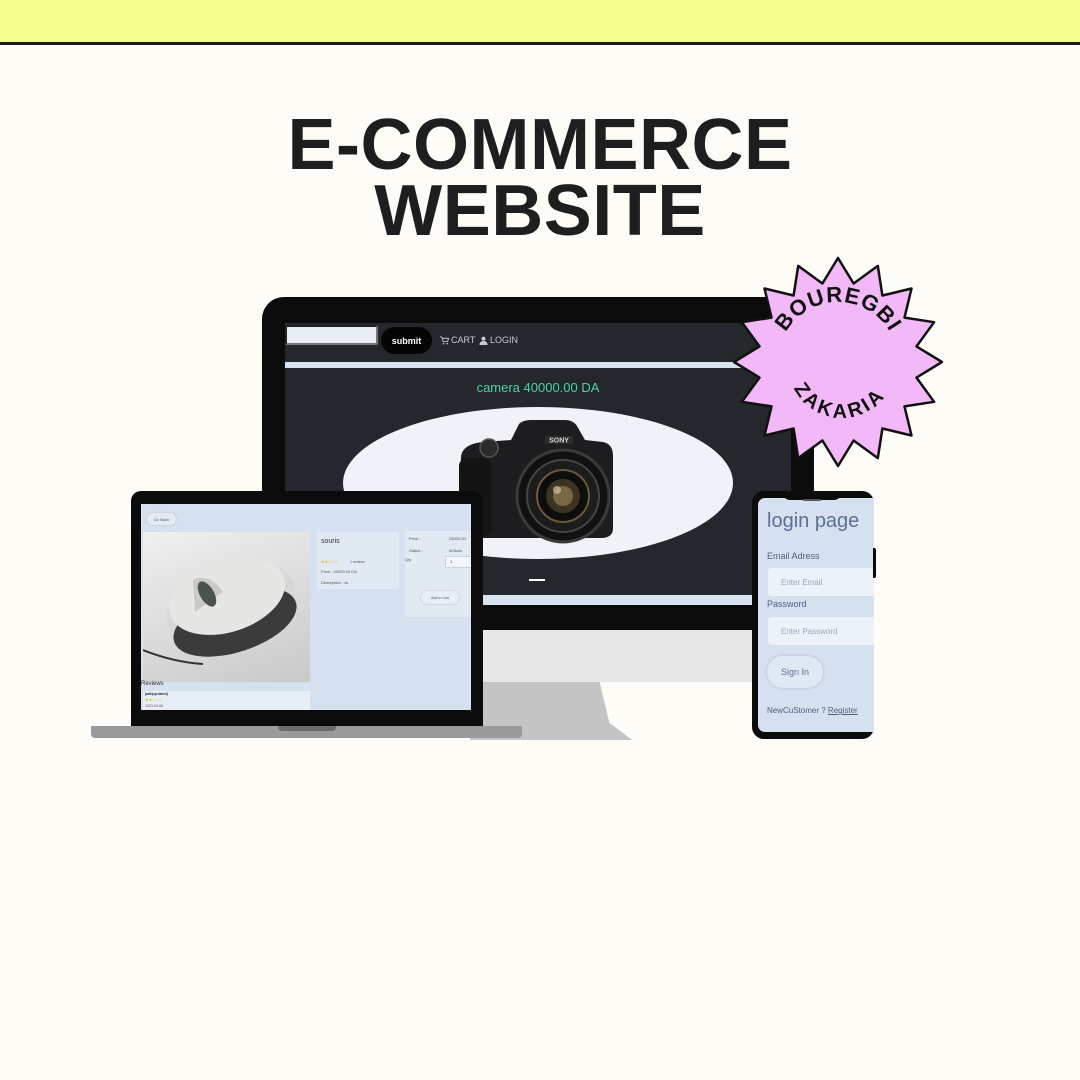 The width and height of the screenshot is (1080, 1080). What do you see at coordinates (538, 365) in the screenshot?
I see `nav-divider` at bounding box center [538, 365].